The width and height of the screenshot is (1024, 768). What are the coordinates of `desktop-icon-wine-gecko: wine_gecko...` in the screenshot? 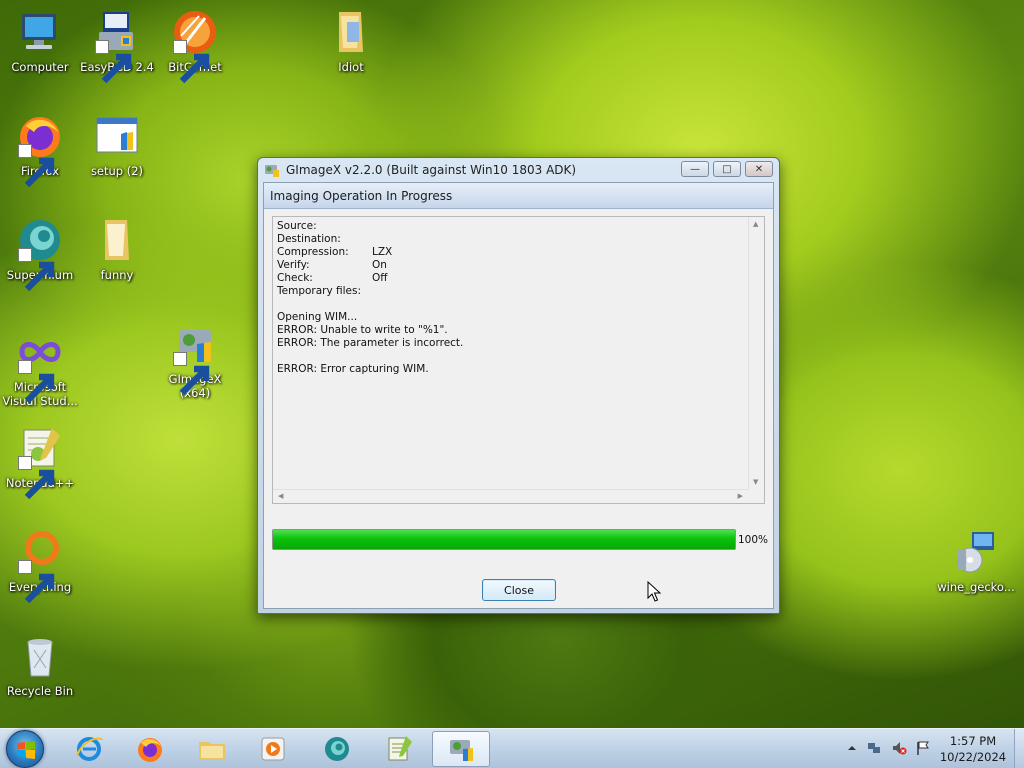 It's located at (976, 561).